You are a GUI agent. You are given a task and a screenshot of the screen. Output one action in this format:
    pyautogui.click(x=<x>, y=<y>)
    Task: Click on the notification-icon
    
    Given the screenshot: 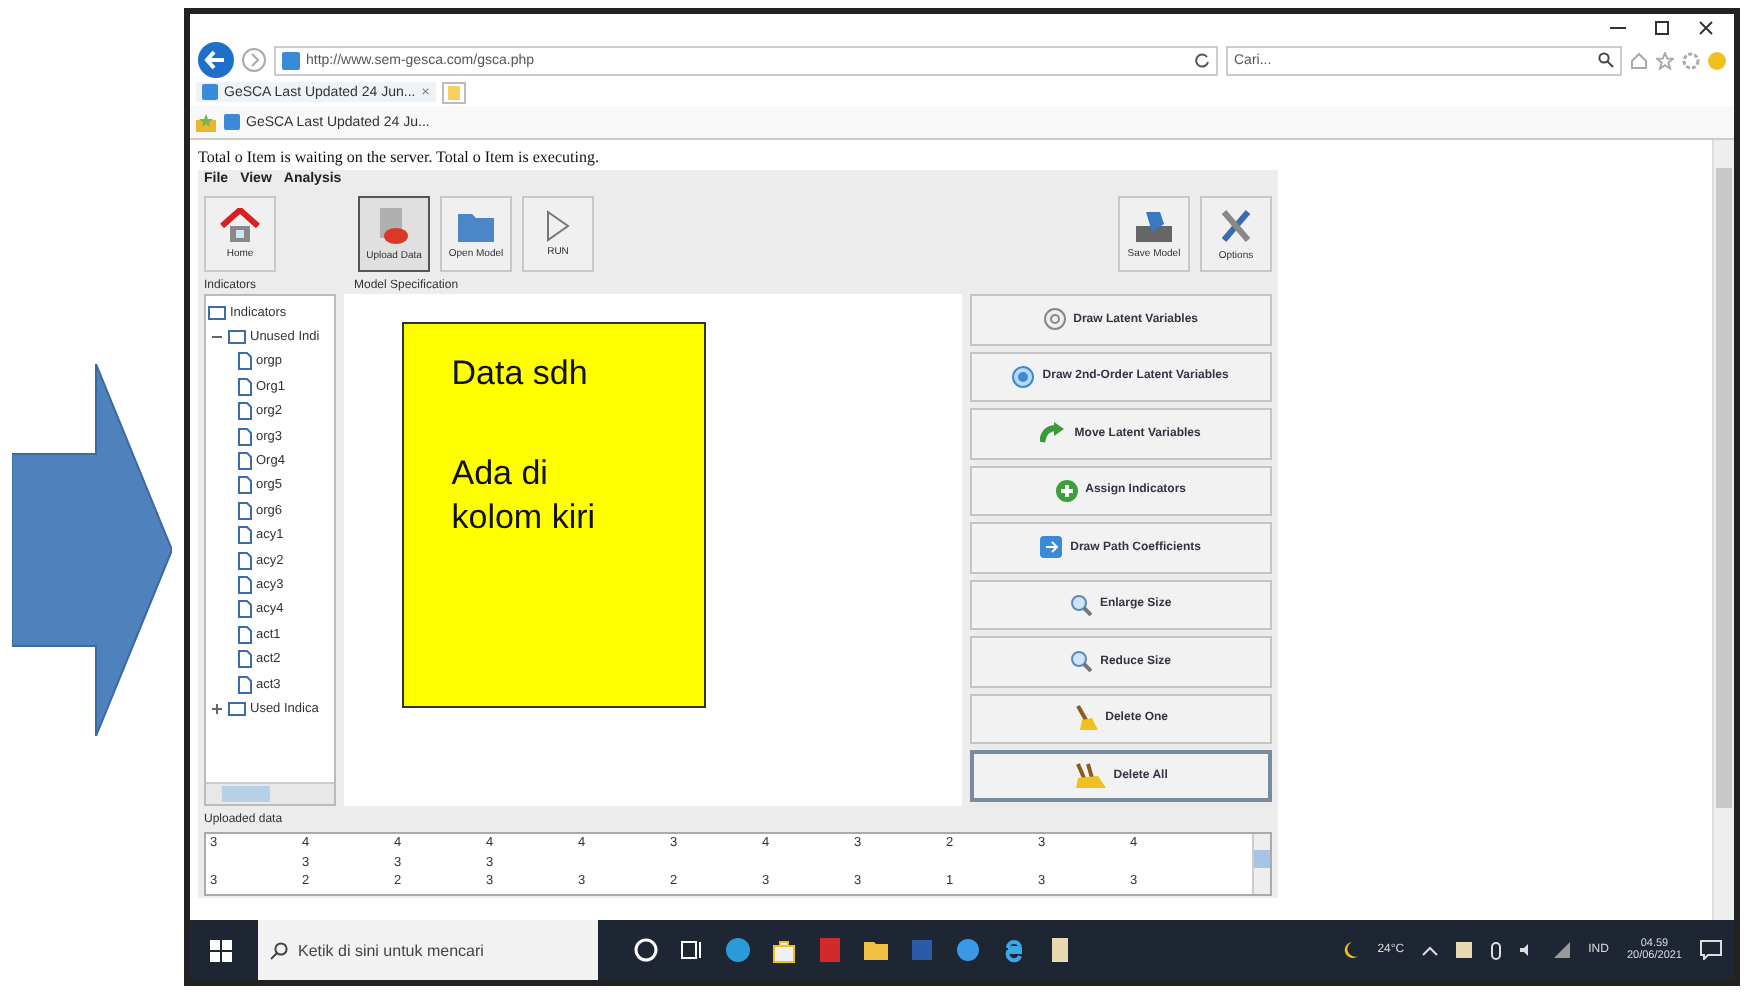 What is the action you would take?
    pyautogui.click(x=1711, y=950)
    